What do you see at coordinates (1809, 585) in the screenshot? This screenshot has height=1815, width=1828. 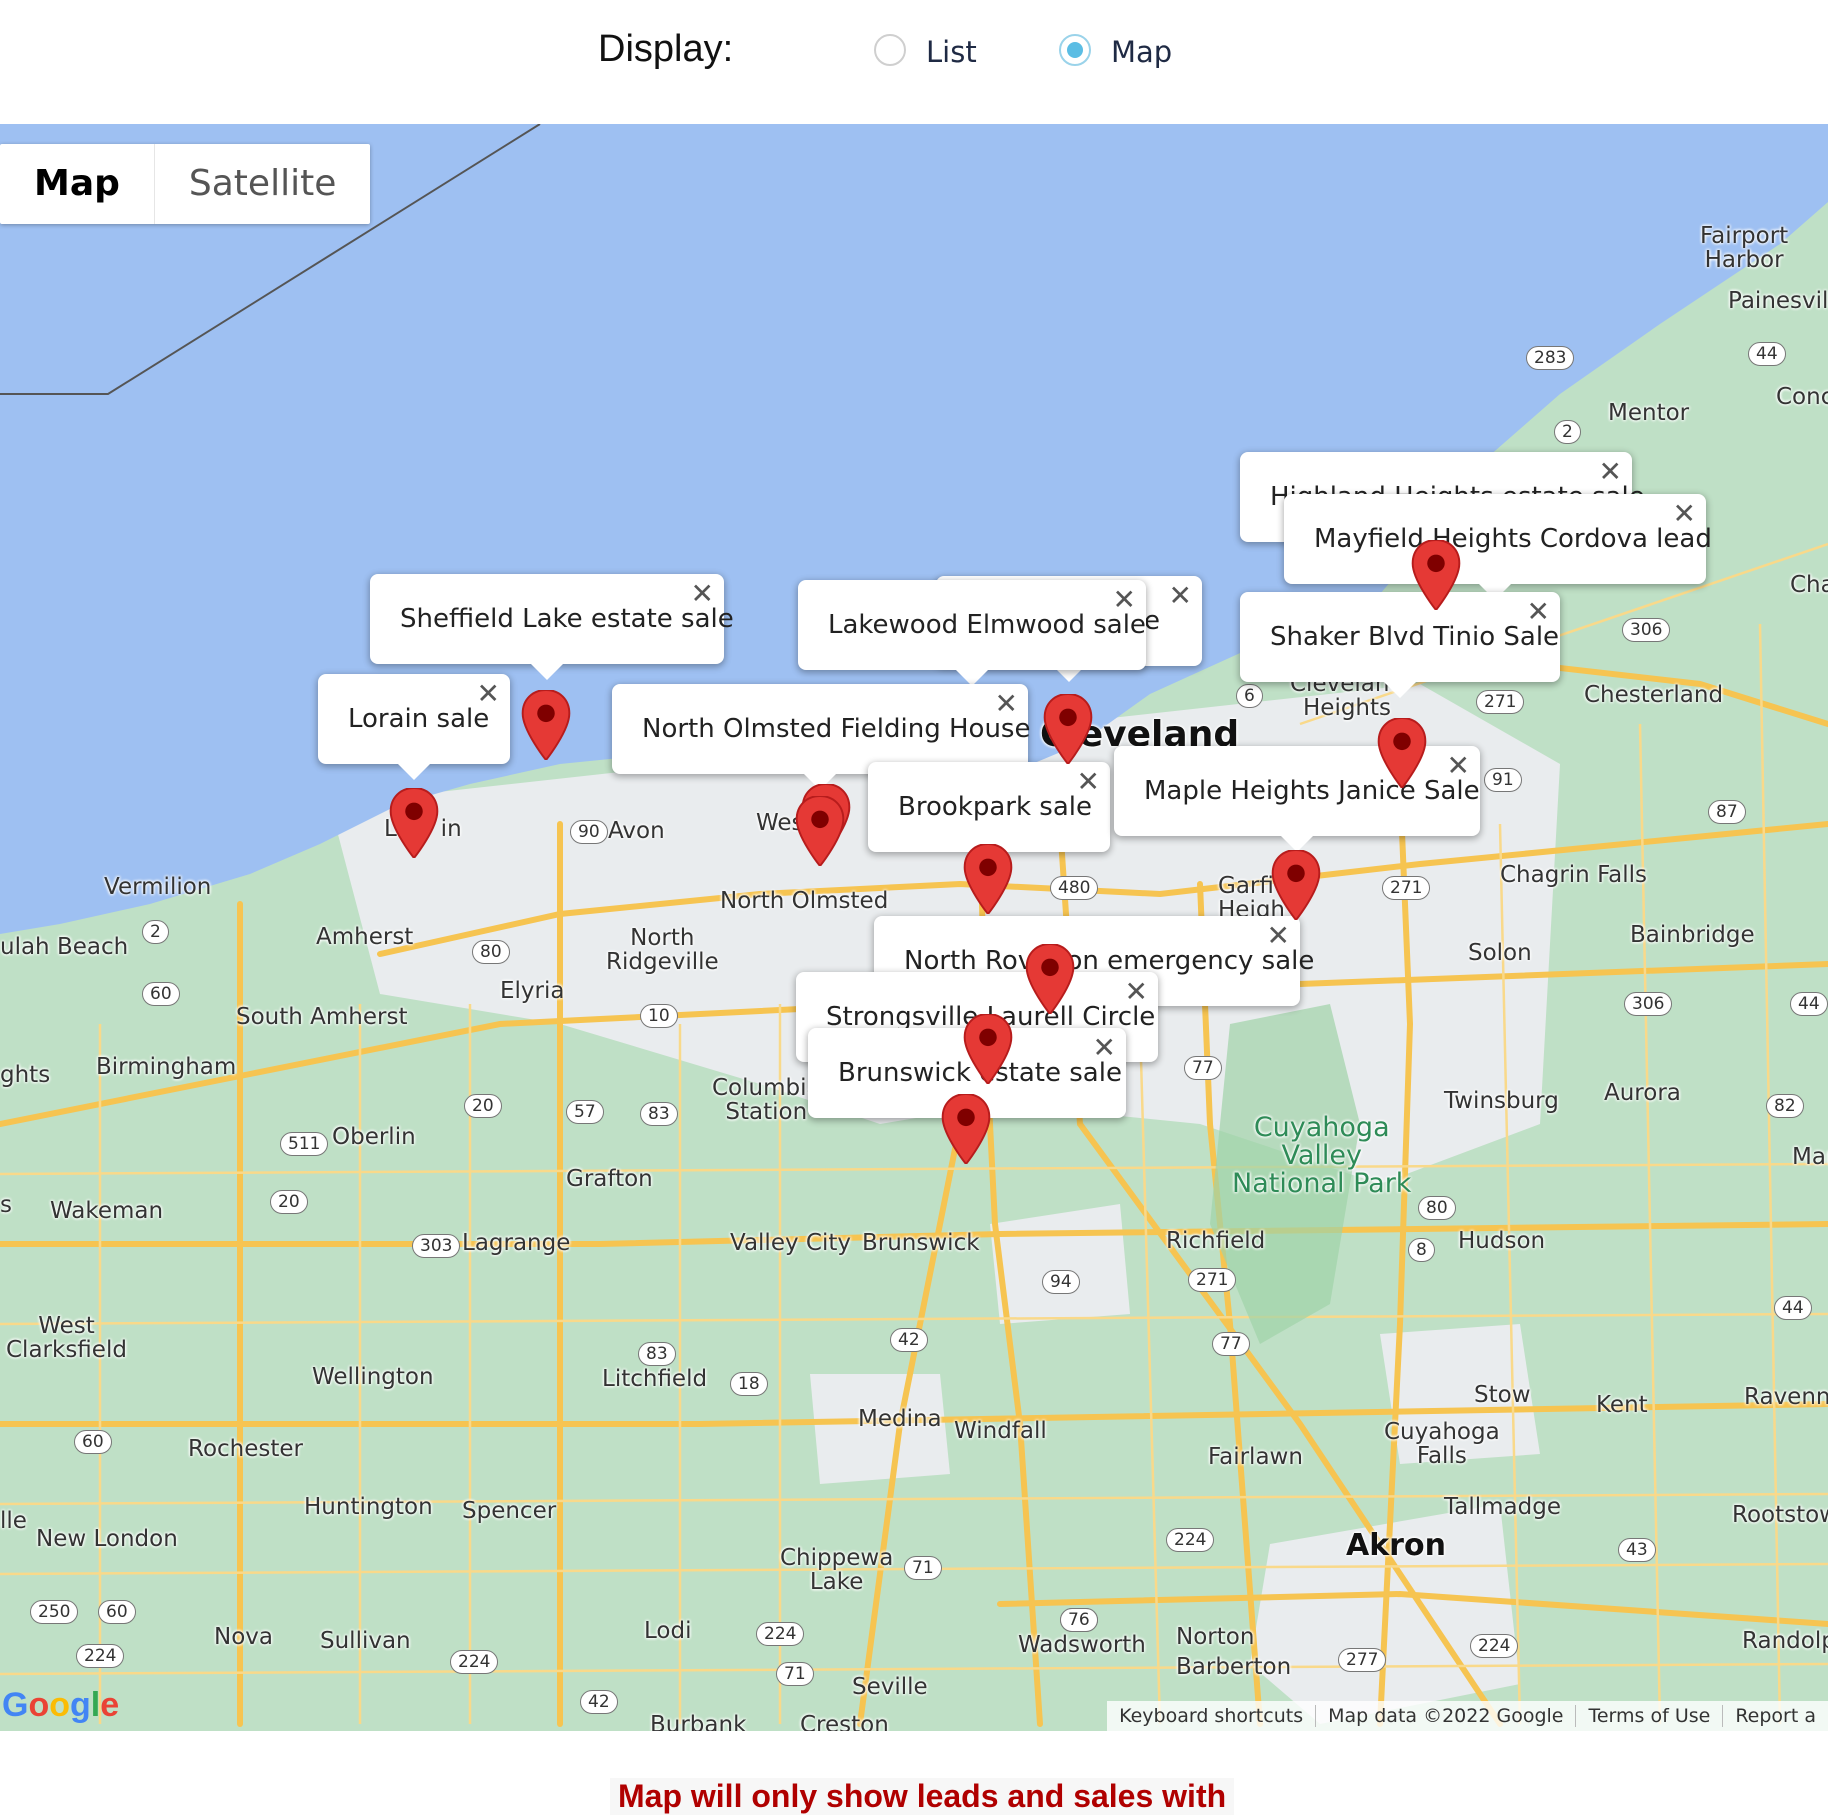 I see `place-chardon: Cha` at bounding box center [1809, 585].